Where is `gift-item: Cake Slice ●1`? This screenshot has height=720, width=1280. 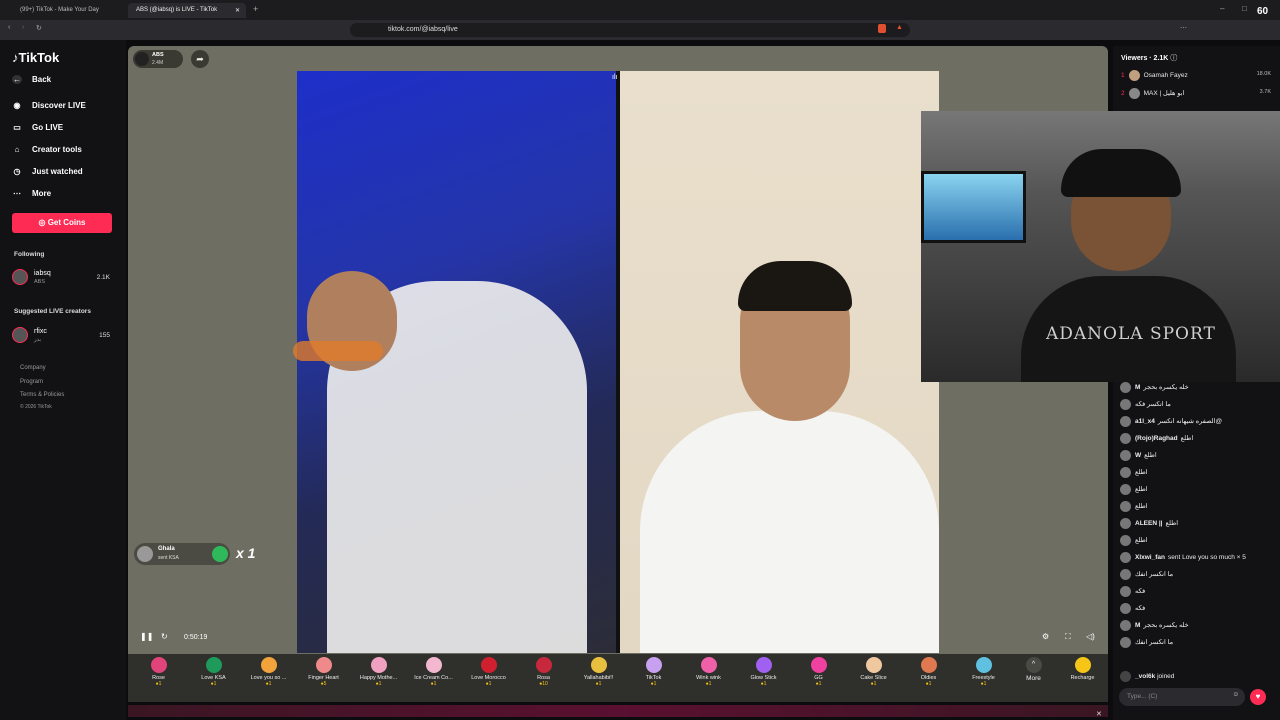
gift-item: Cake Slice ●1 is located at coordinates (873, 672).